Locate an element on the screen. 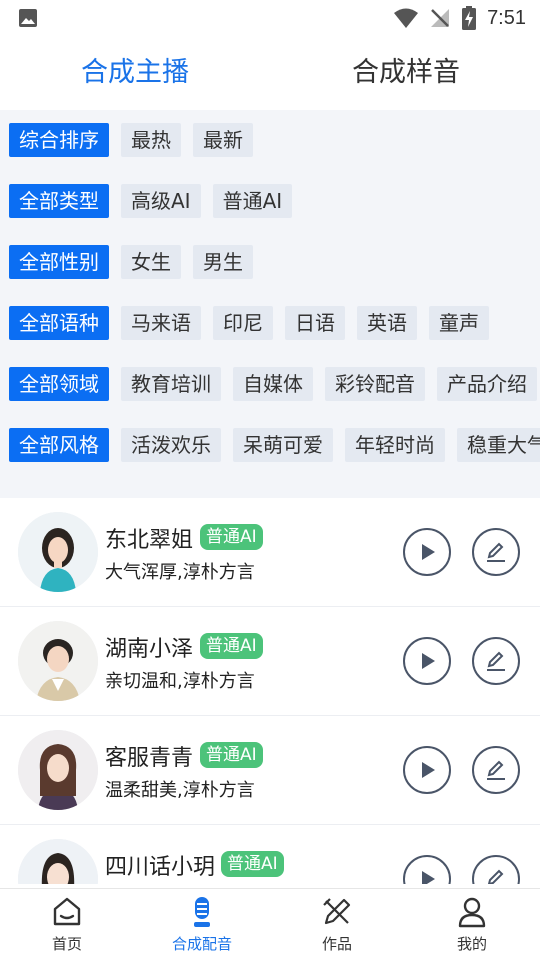 The image size is (540, 960). profile-icon is located at coordinates (472, 912).